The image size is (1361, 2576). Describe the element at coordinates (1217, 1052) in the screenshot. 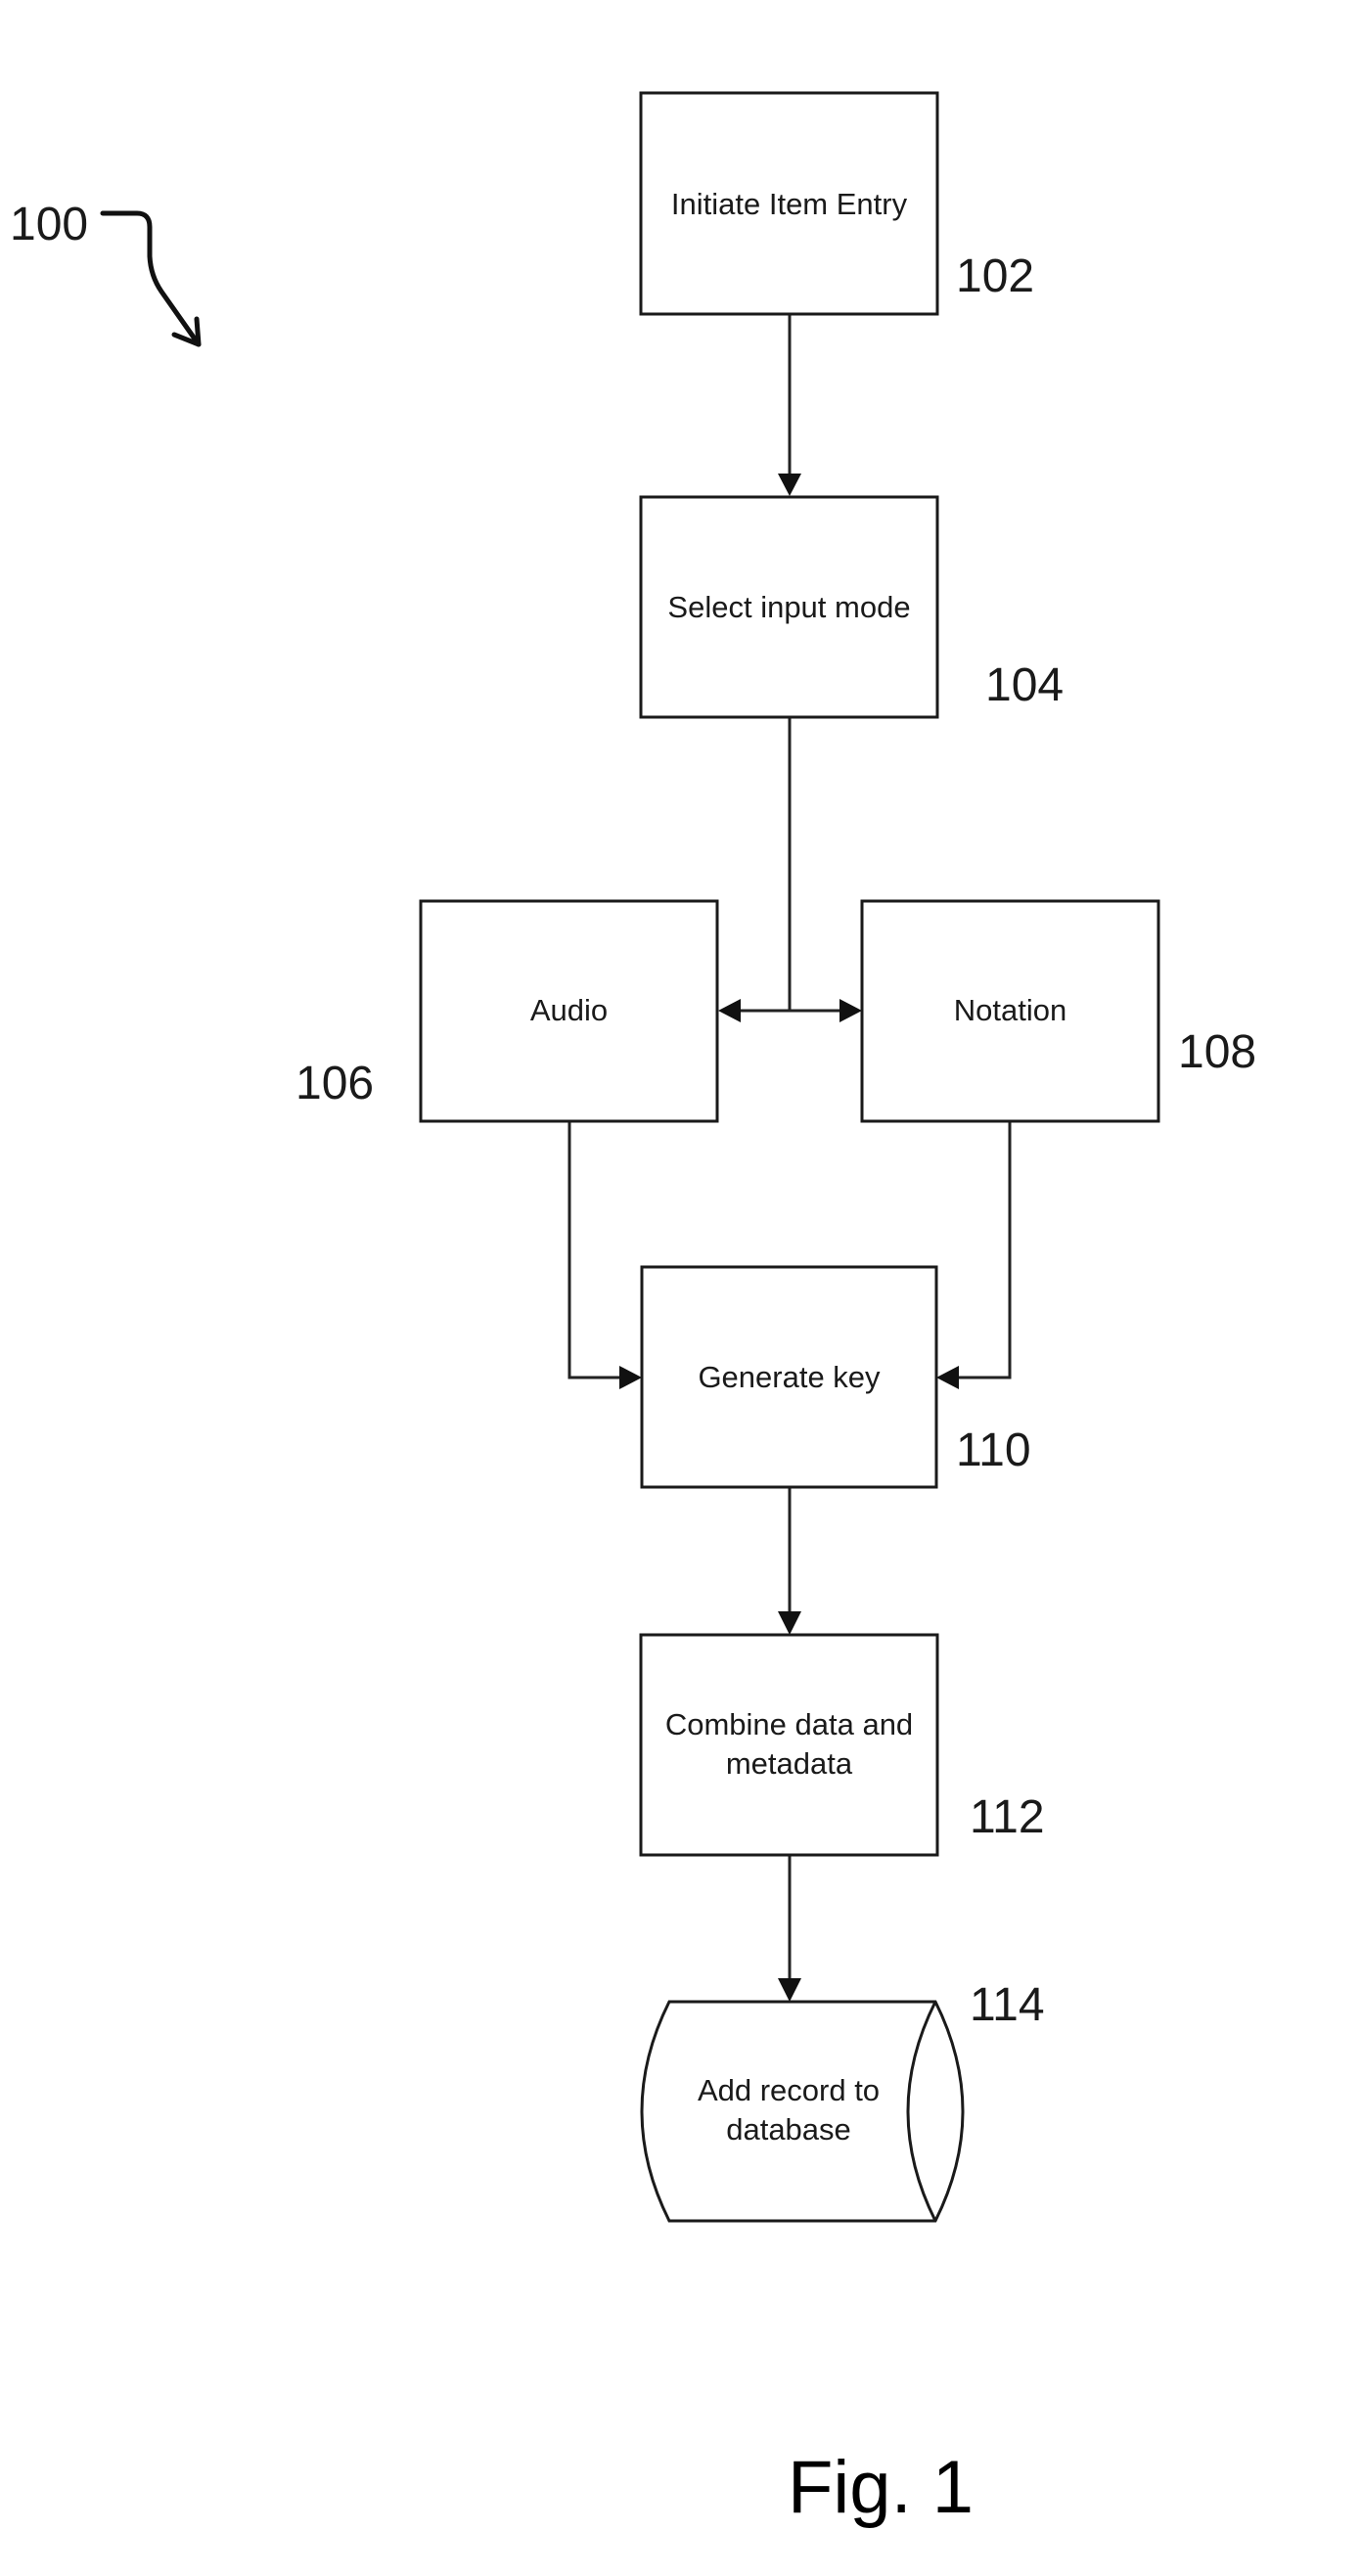

I see `node-reference-108: 108` at that location.